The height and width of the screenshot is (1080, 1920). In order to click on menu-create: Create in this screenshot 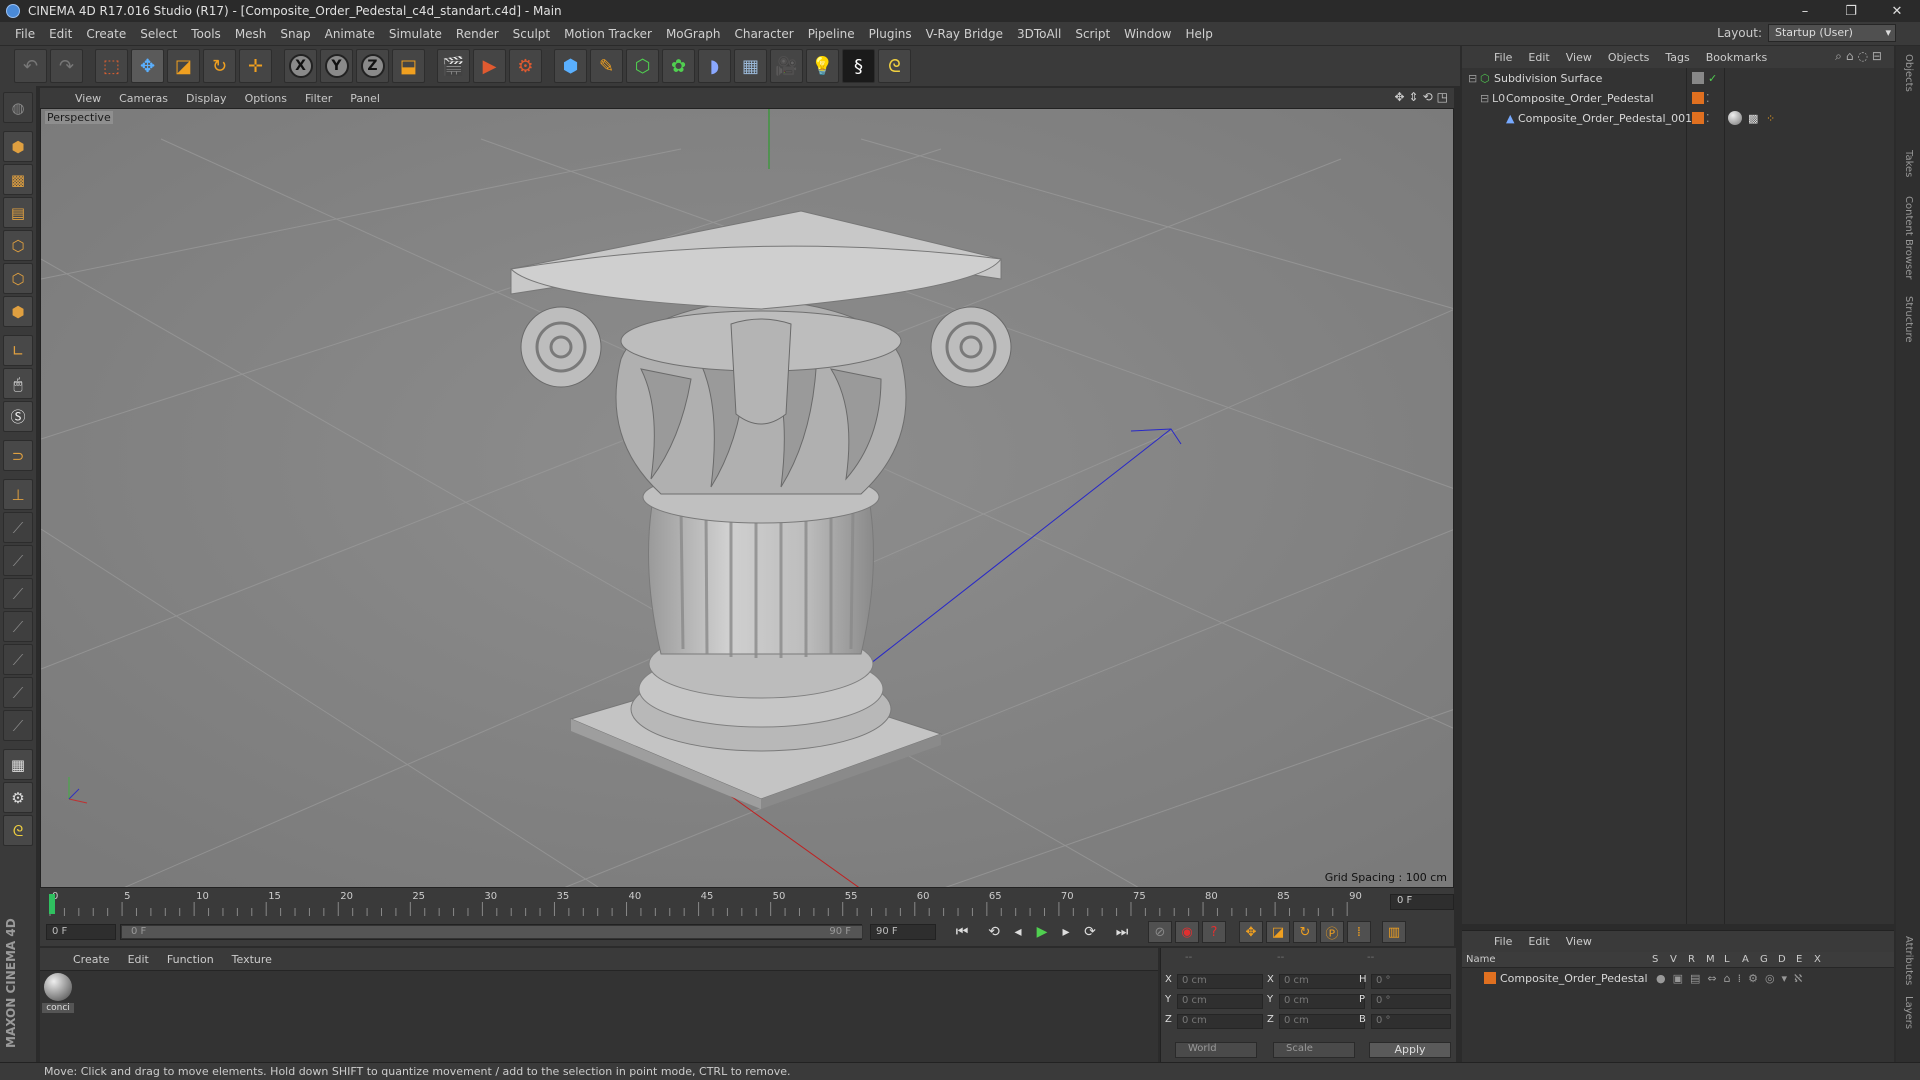, I will do `click(106, 34)`.